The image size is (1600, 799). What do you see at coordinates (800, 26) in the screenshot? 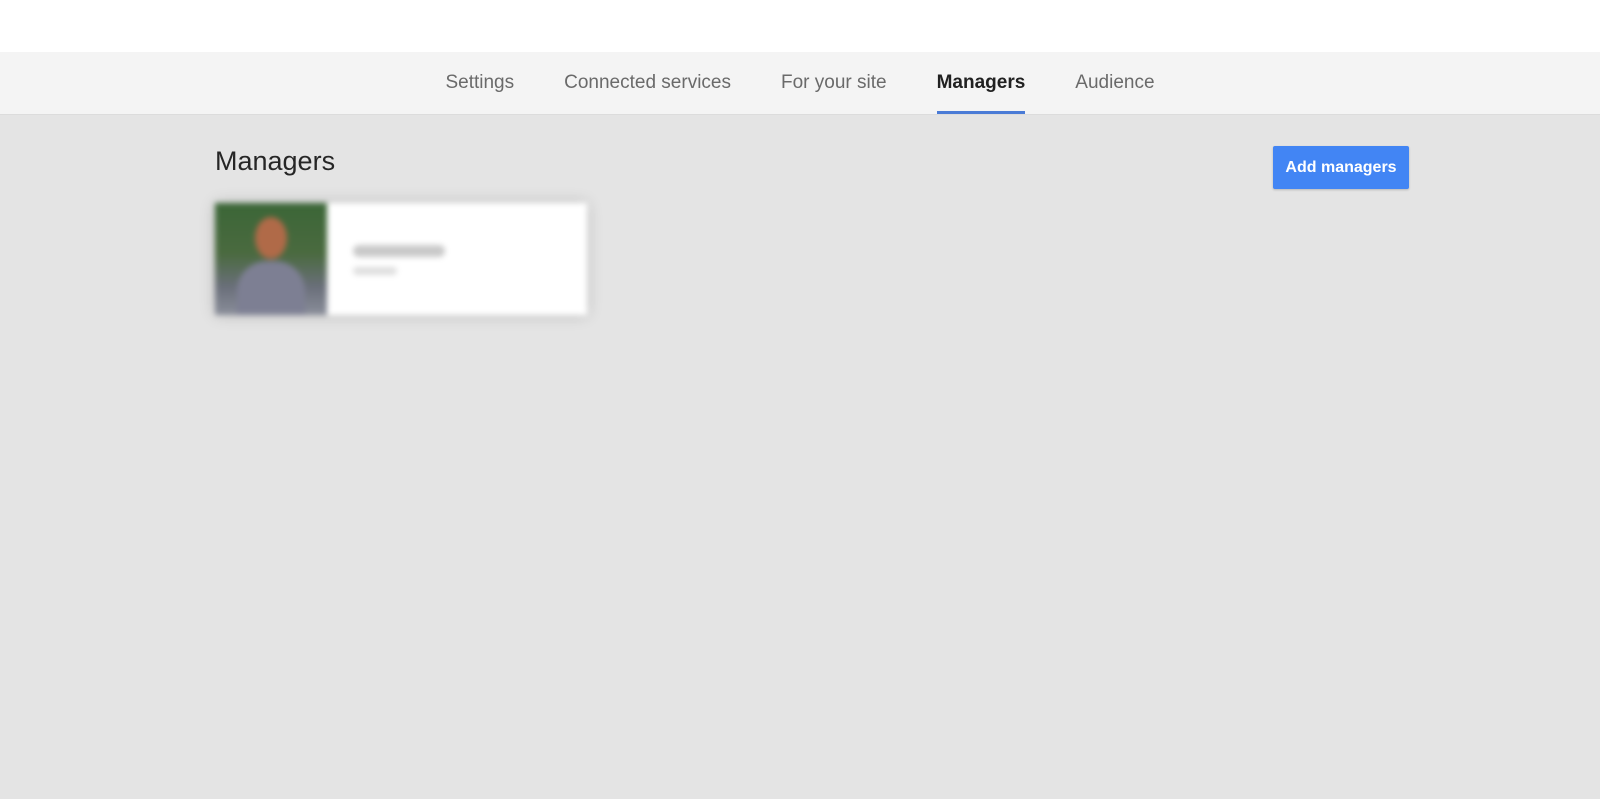
I see `top-bar` at bounding box center [800, 26].